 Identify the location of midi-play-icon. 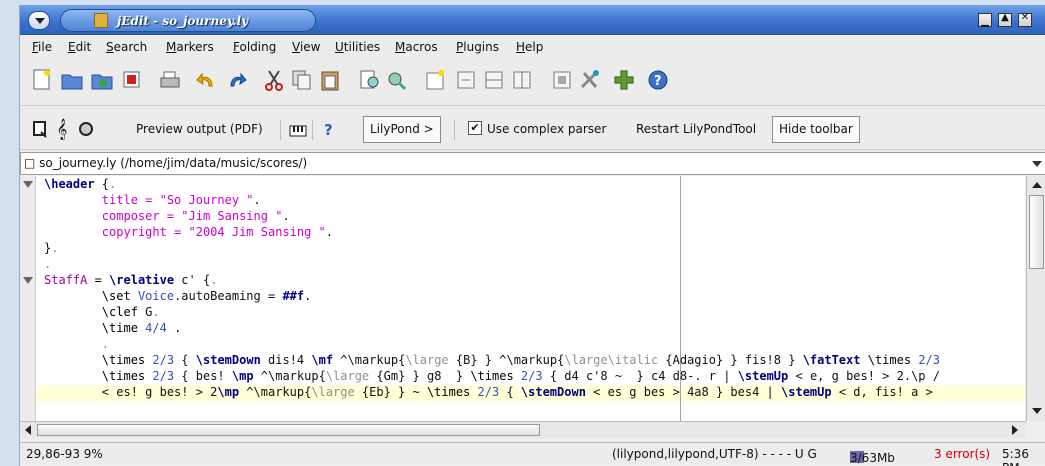
(86, 129).